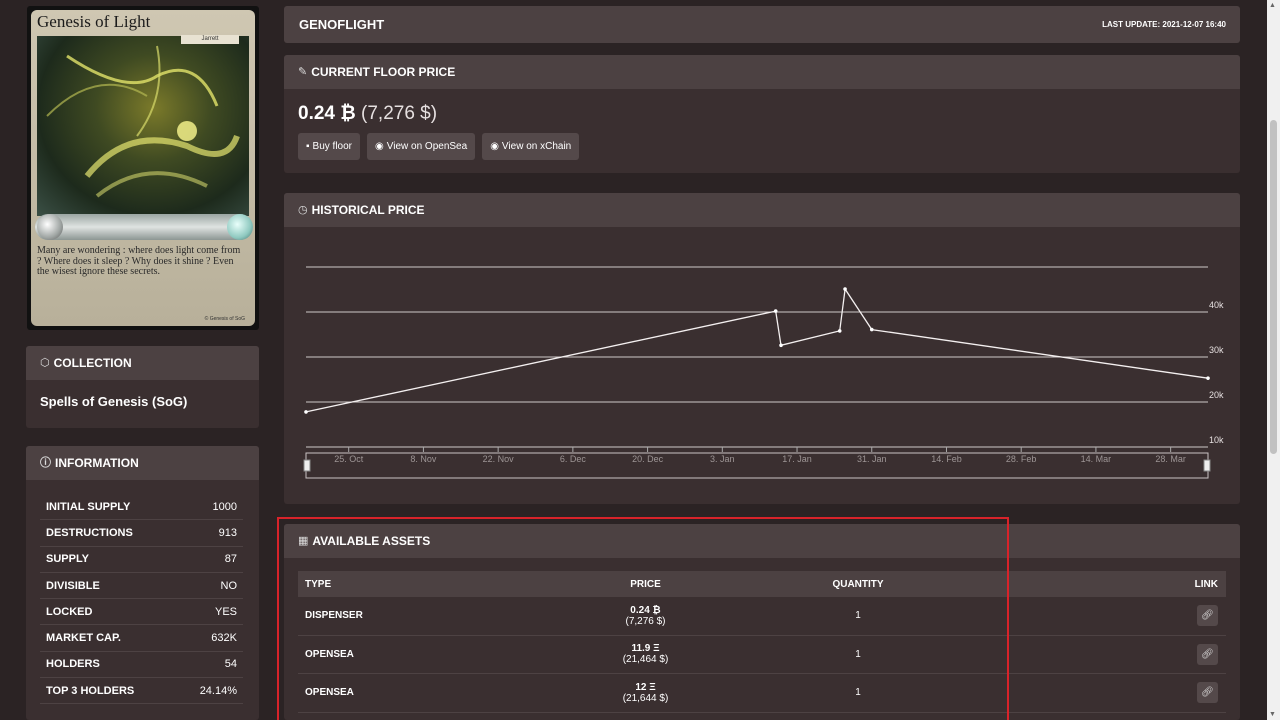 The width and height of the screenshot is (1280, 720). What do you see at coordinates (423, 459) in the screenshot?
I see `x-tick-label: 8. Nov` at bounding box center [423, 459].